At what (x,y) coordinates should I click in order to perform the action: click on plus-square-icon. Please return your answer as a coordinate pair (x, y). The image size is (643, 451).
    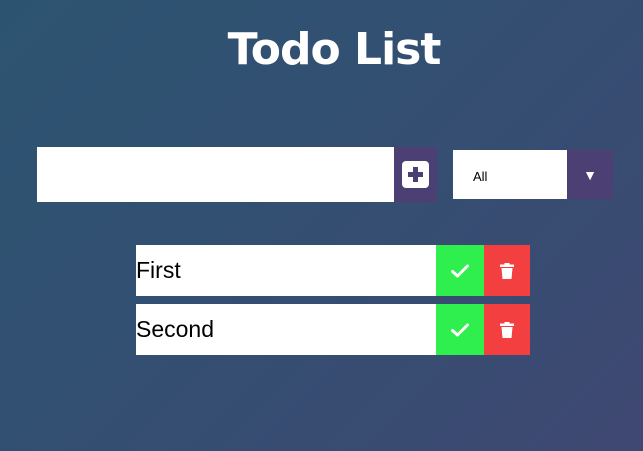
    Looking at the image, I should click on (415, 174).